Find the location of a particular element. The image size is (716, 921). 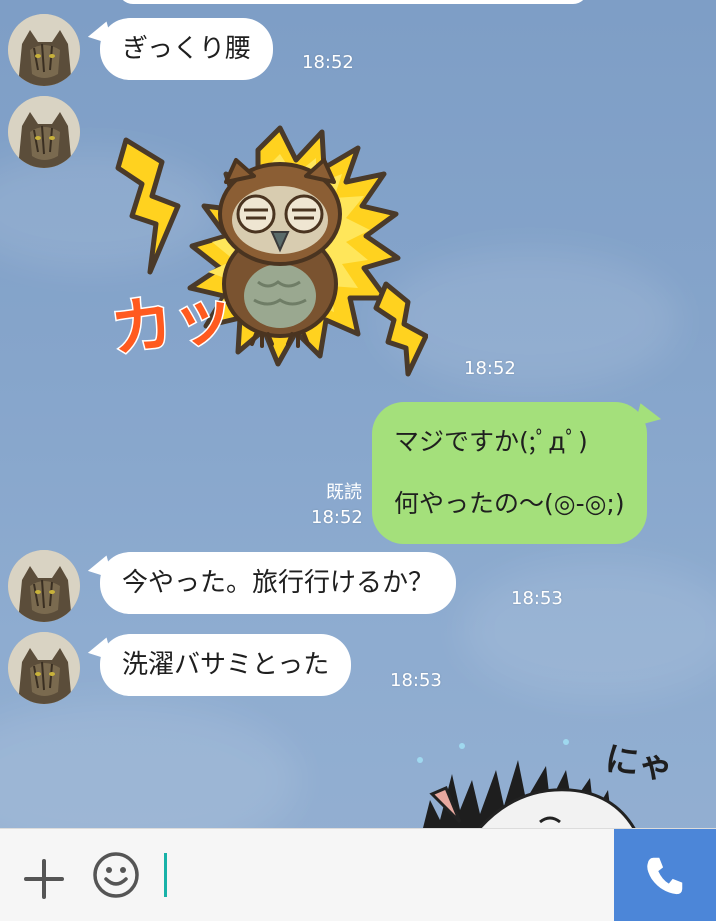

message-text: 今やった。旅行行けるか？ is located at coordinates (278, 583).